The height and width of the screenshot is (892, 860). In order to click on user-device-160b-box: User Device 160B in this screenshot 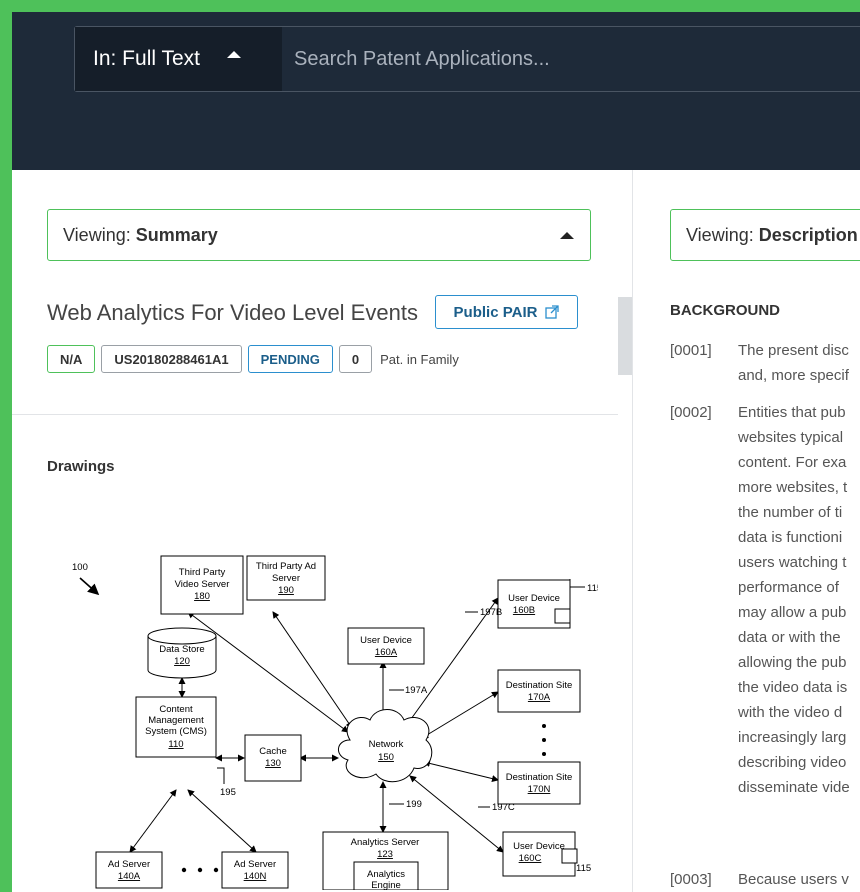, I will do `click(534, 604)`.